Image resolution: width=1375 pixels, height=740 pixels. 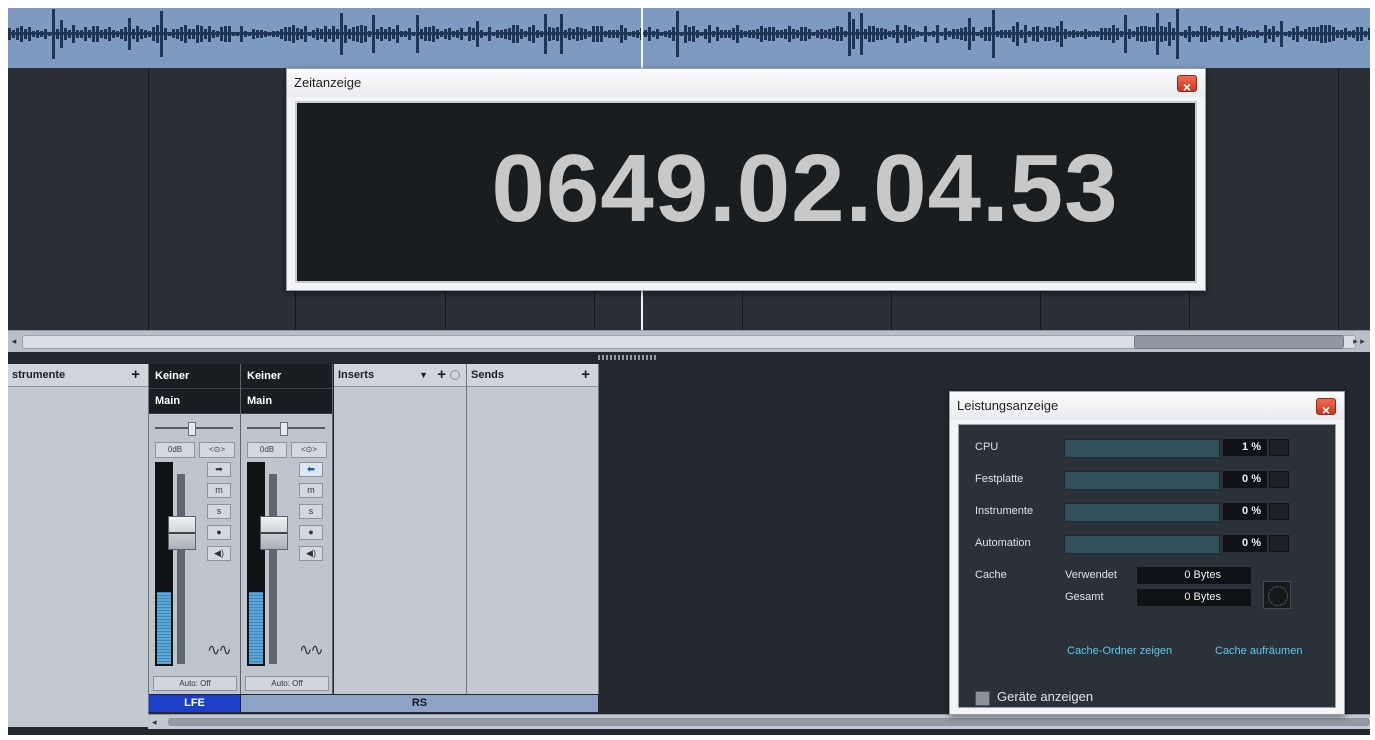 I want to click on channel-name-lfe: LFE, so click(x=194, y=703).